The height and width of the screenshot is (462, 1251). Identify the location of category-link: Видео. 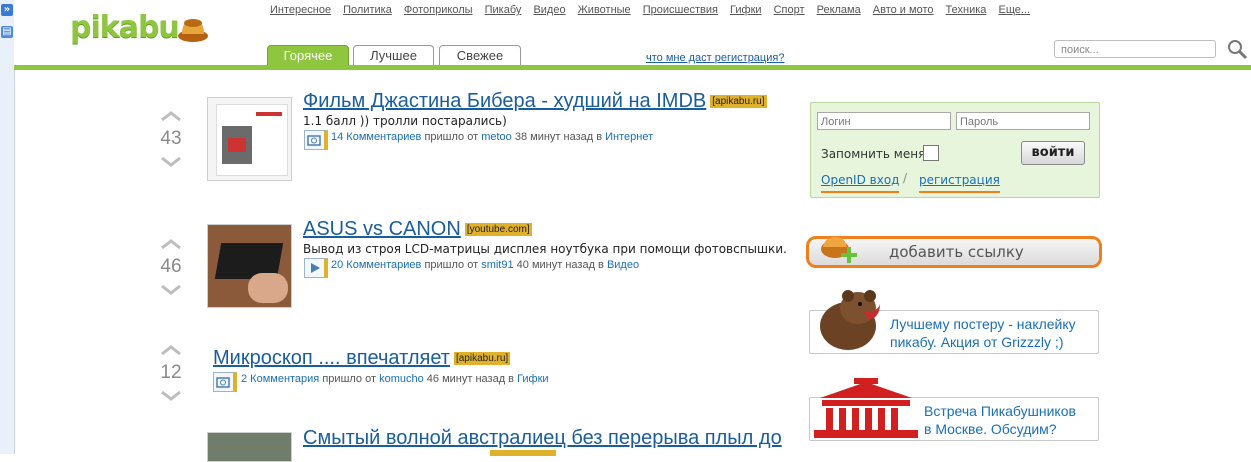
(623, 265).